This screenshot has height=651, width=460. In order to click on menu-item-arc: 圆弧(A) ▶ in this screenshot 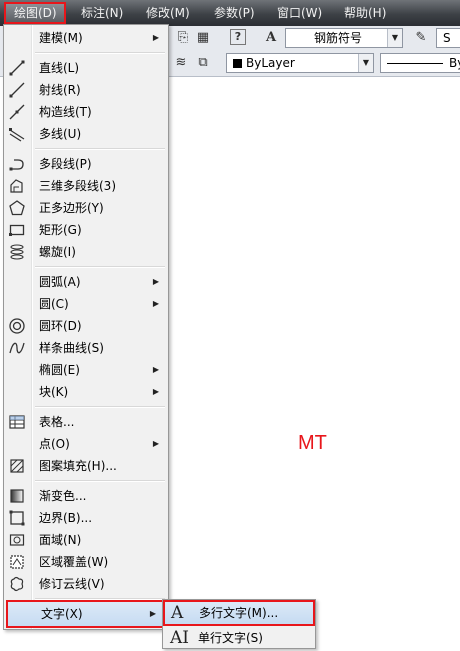, I will do `click(86, 282)`.